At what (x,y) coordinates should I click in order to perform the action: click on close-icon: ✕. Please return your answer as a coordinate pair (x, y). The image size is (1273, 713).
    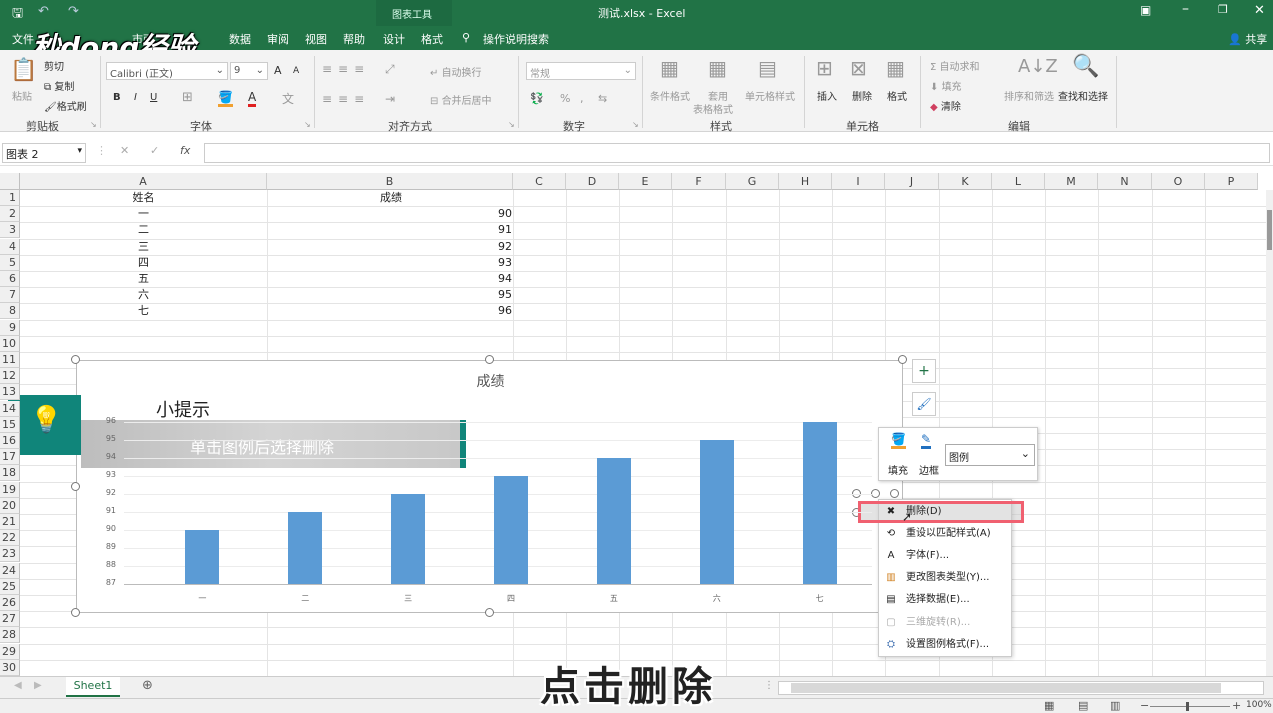
    Looking at the image, I should click on (1259, 10).